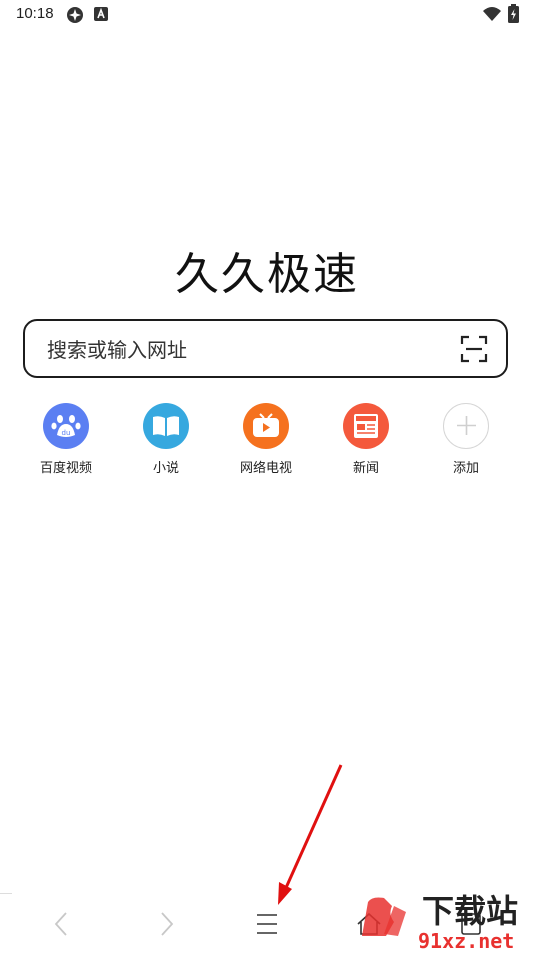 The image size is (534, 954). I want to click on status-time: 10:18, so click(35, 13).